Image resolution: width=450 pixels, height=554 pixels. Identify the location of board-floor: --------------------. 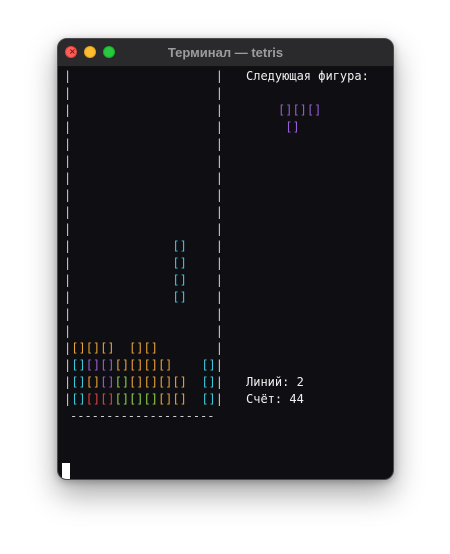
(142, 416).